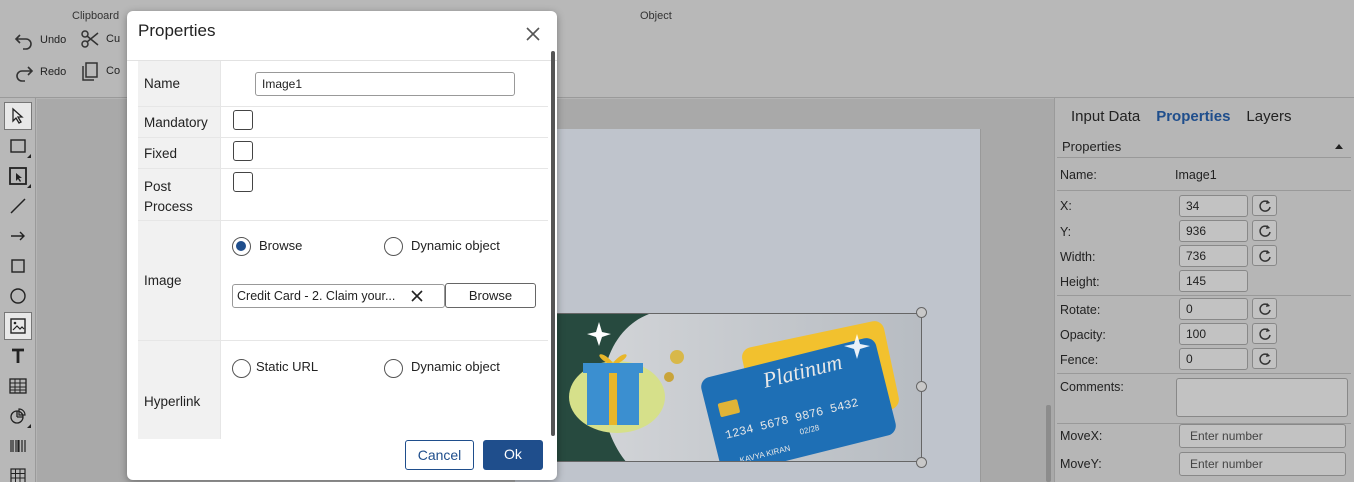 Image resolution: width=1354 pixels, height=482 pixels. Describe the element at coordinates (1264, 358) in the screenshot. I see `fence-reset-button` at that location.